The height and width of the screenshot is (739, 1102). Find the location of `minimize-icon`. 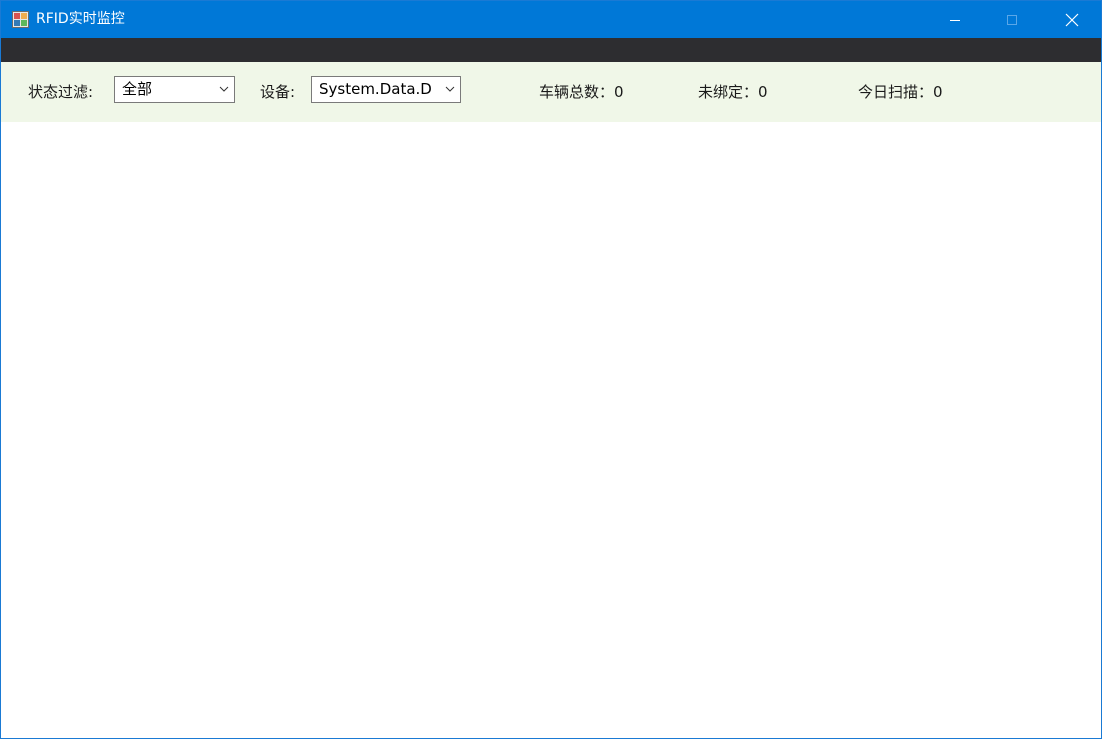

minimize-icon is located at coordinates (955, 20).